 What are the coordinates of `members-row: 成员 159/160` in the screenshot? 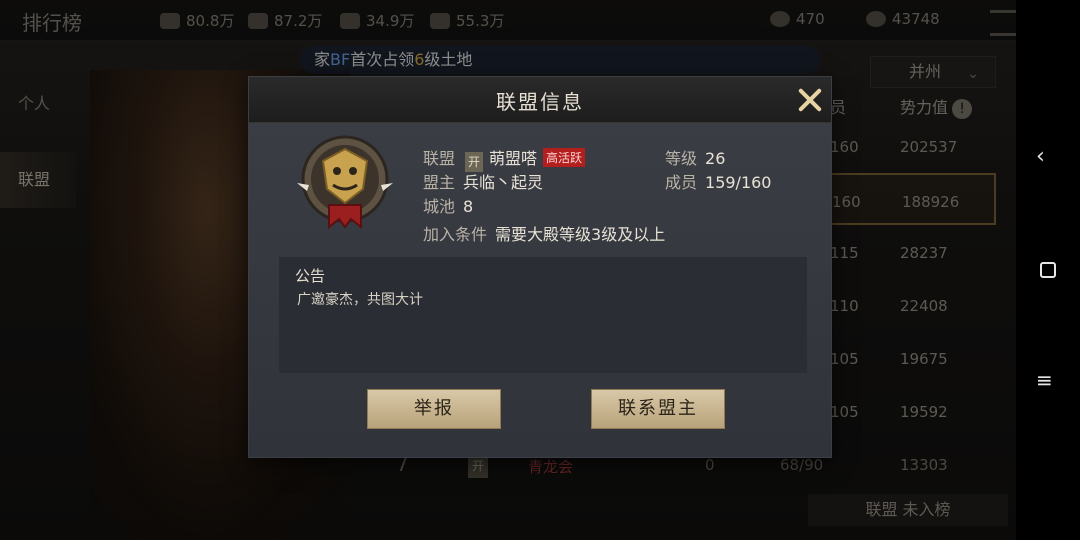 It's located at (718, 182).